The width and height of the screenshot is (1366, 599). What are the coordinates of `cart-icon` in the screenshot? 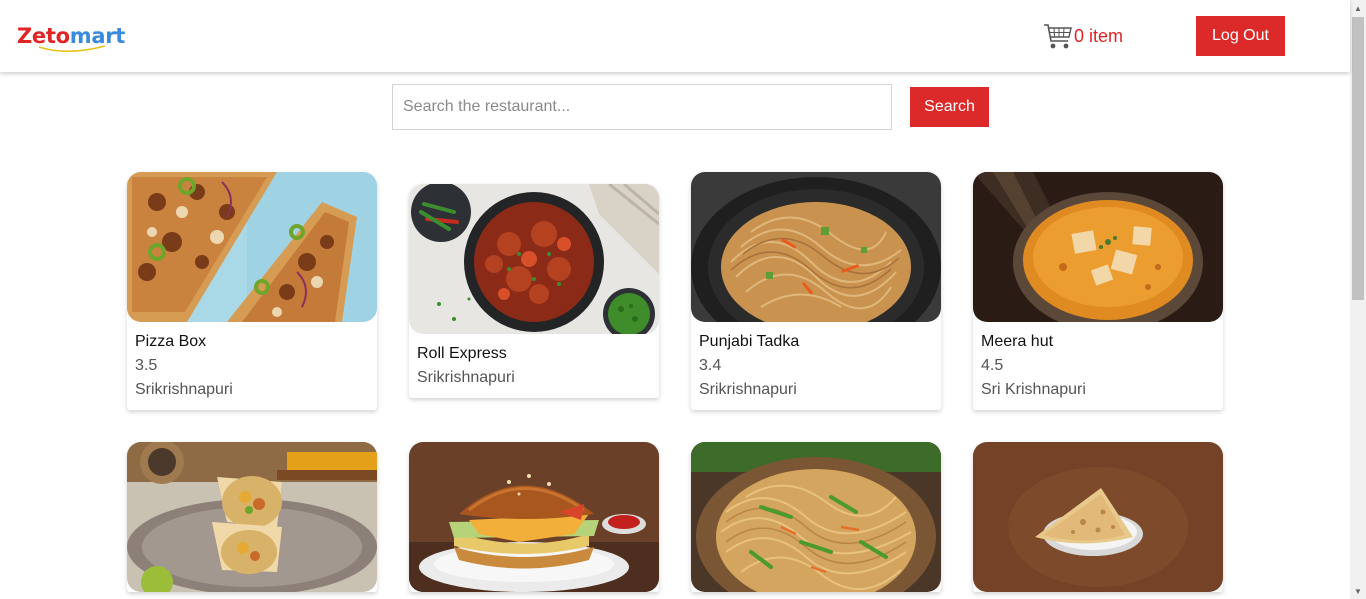 It's located at (1058, 36).